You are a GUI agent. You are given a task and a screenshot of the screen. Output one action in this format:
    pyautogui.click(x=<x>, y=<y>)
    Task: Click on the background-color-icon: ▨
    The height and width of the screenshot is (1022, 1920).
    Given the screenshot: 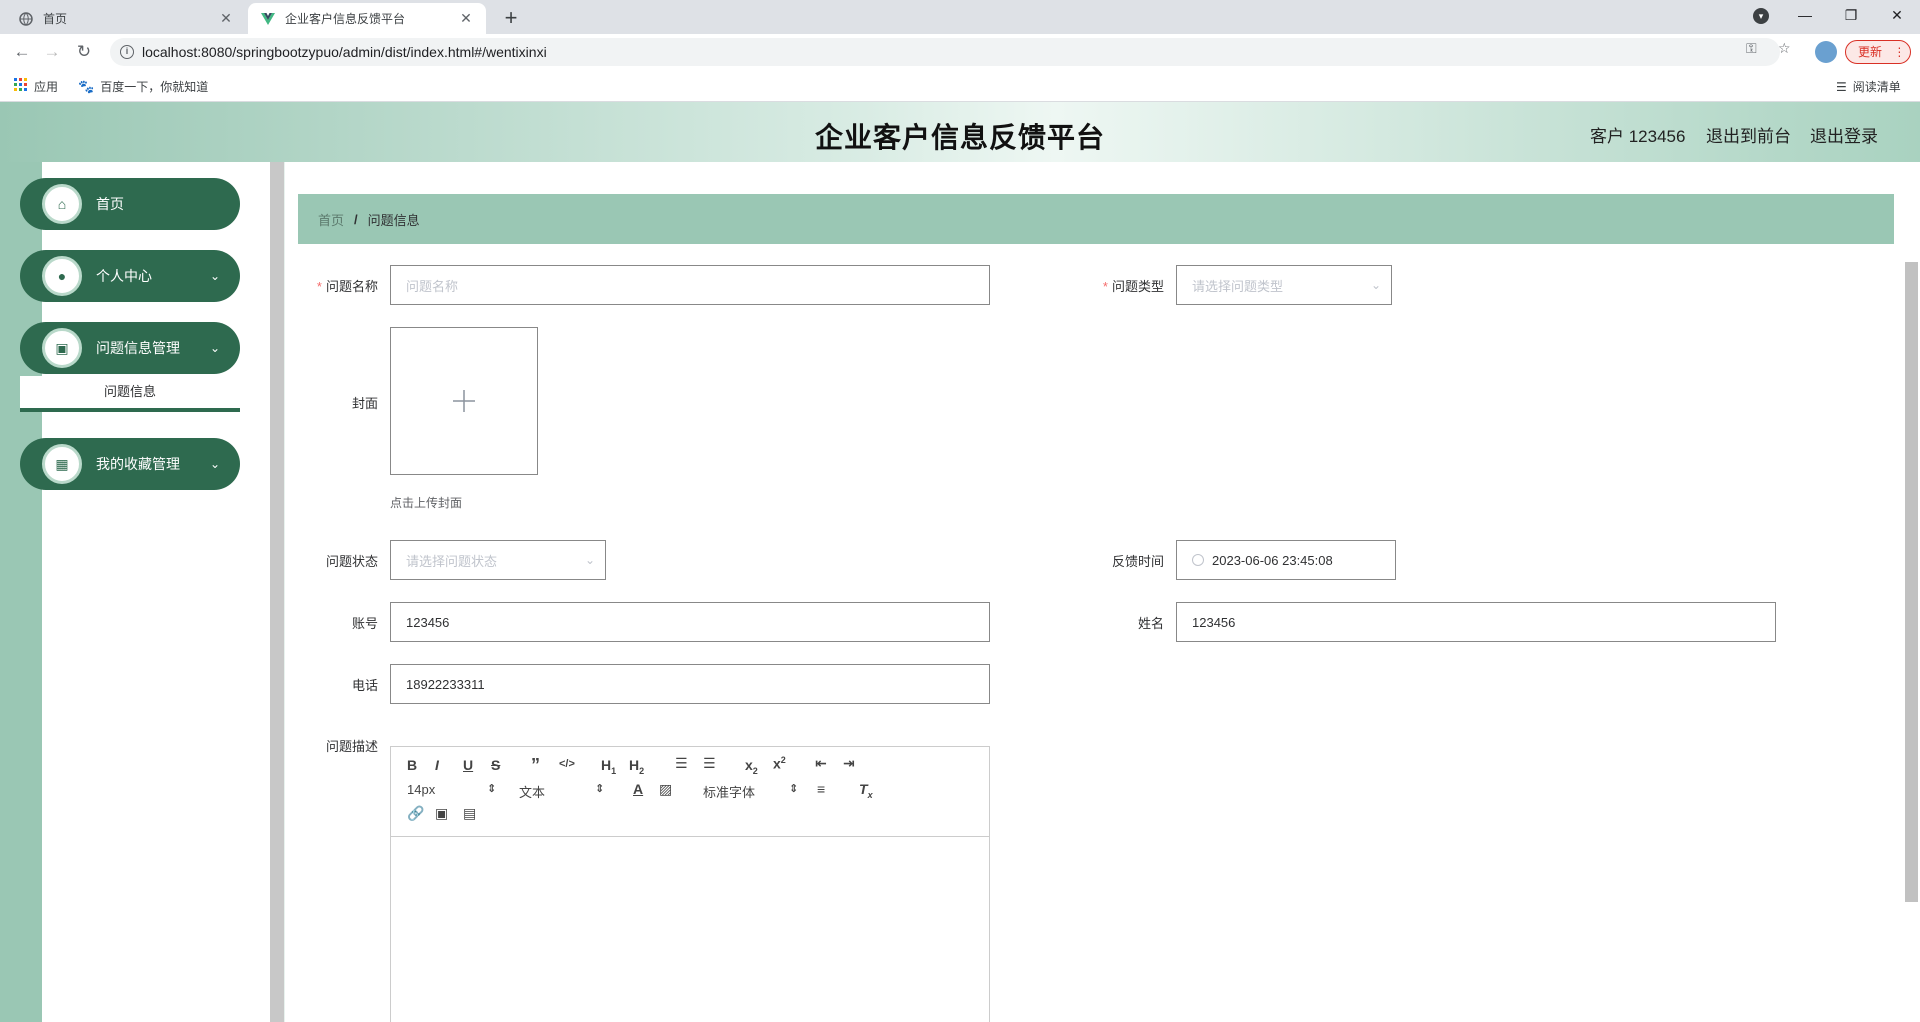 What is the action you would take?
    pyautogui.click(x=665, y=789)
    